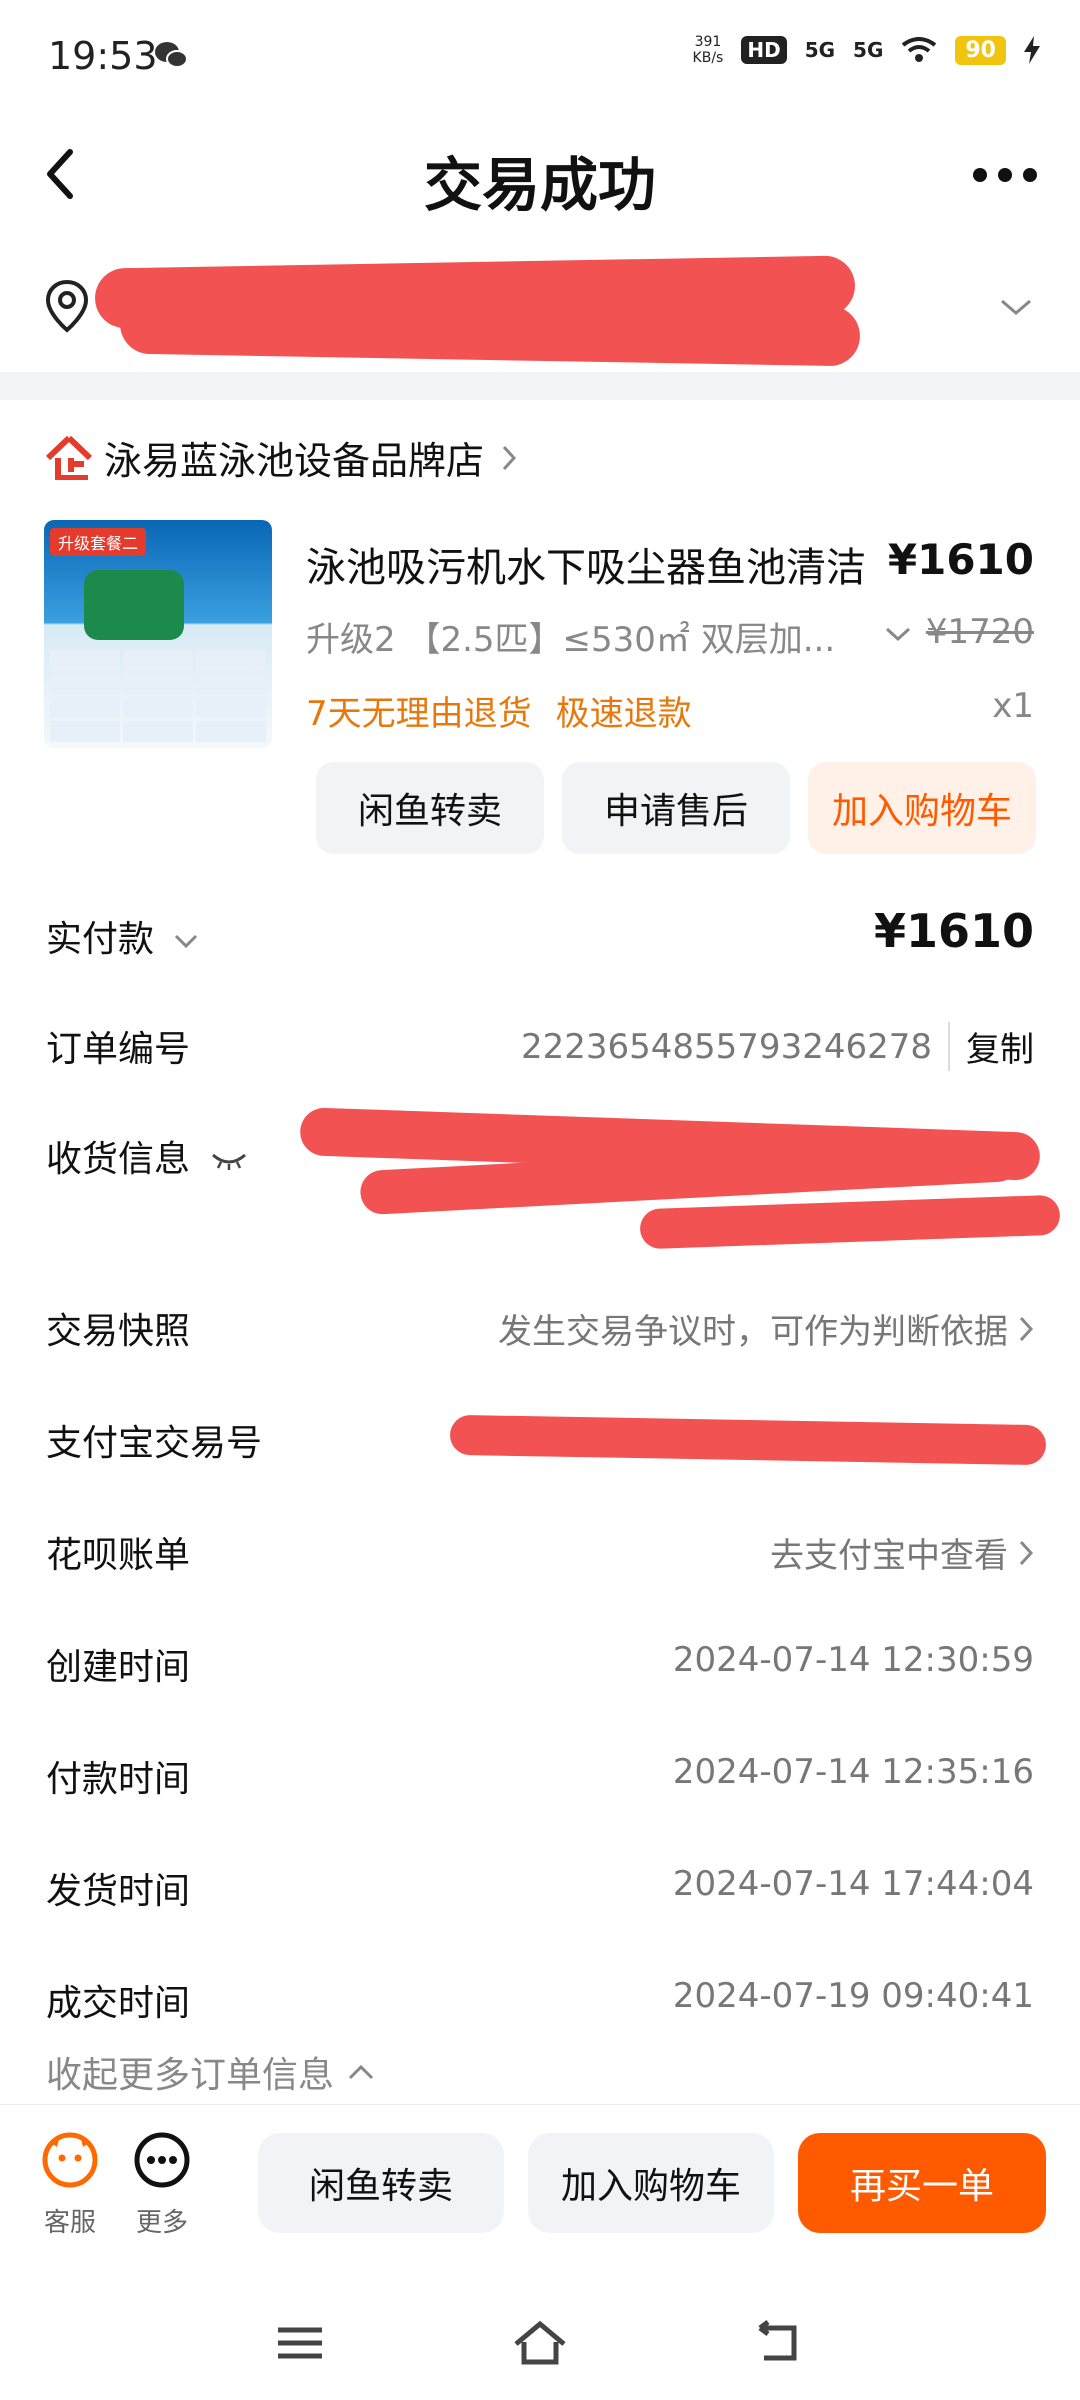 This screenshot has height=2400, width=1080. What do you see at coordinates (1005, 175) in the screenshot?
I see `more-icon` at bounding box center [1005, 175].